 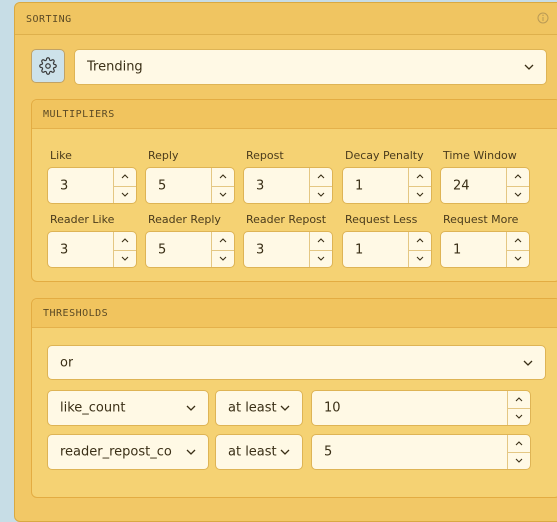 What do you see at coordinates (480, 155) in the screenshot?
I see `time-window-label: Time Window` at bounding box center [480, 155].